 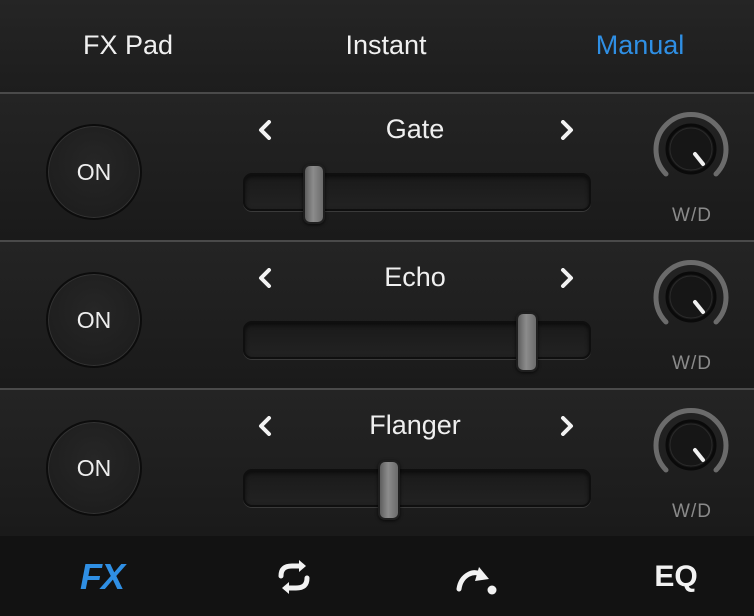 I want to click on nav-cue-jump-button, so click(x=476, y=577).